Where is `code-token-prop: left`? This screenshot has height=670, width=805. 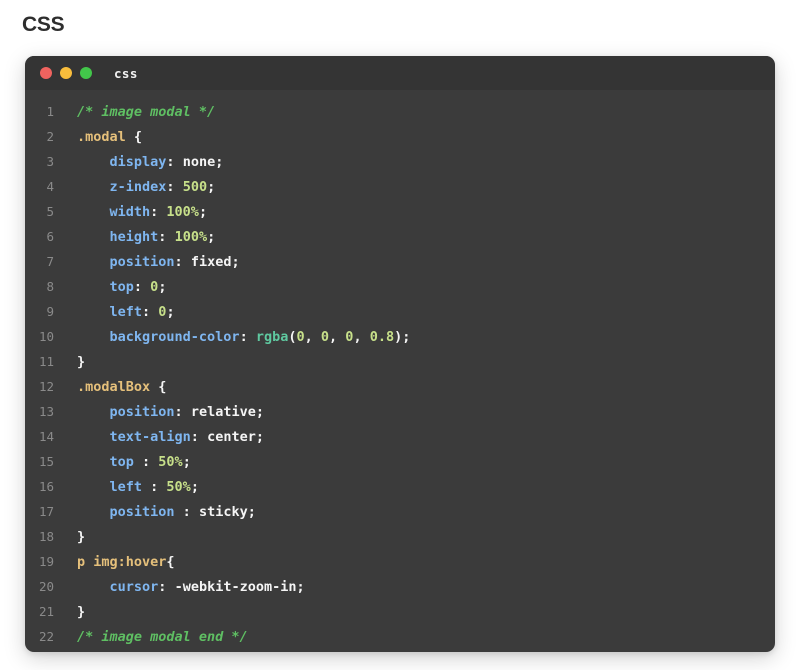
code-token-prop: left is located at coordinates (126, 487).